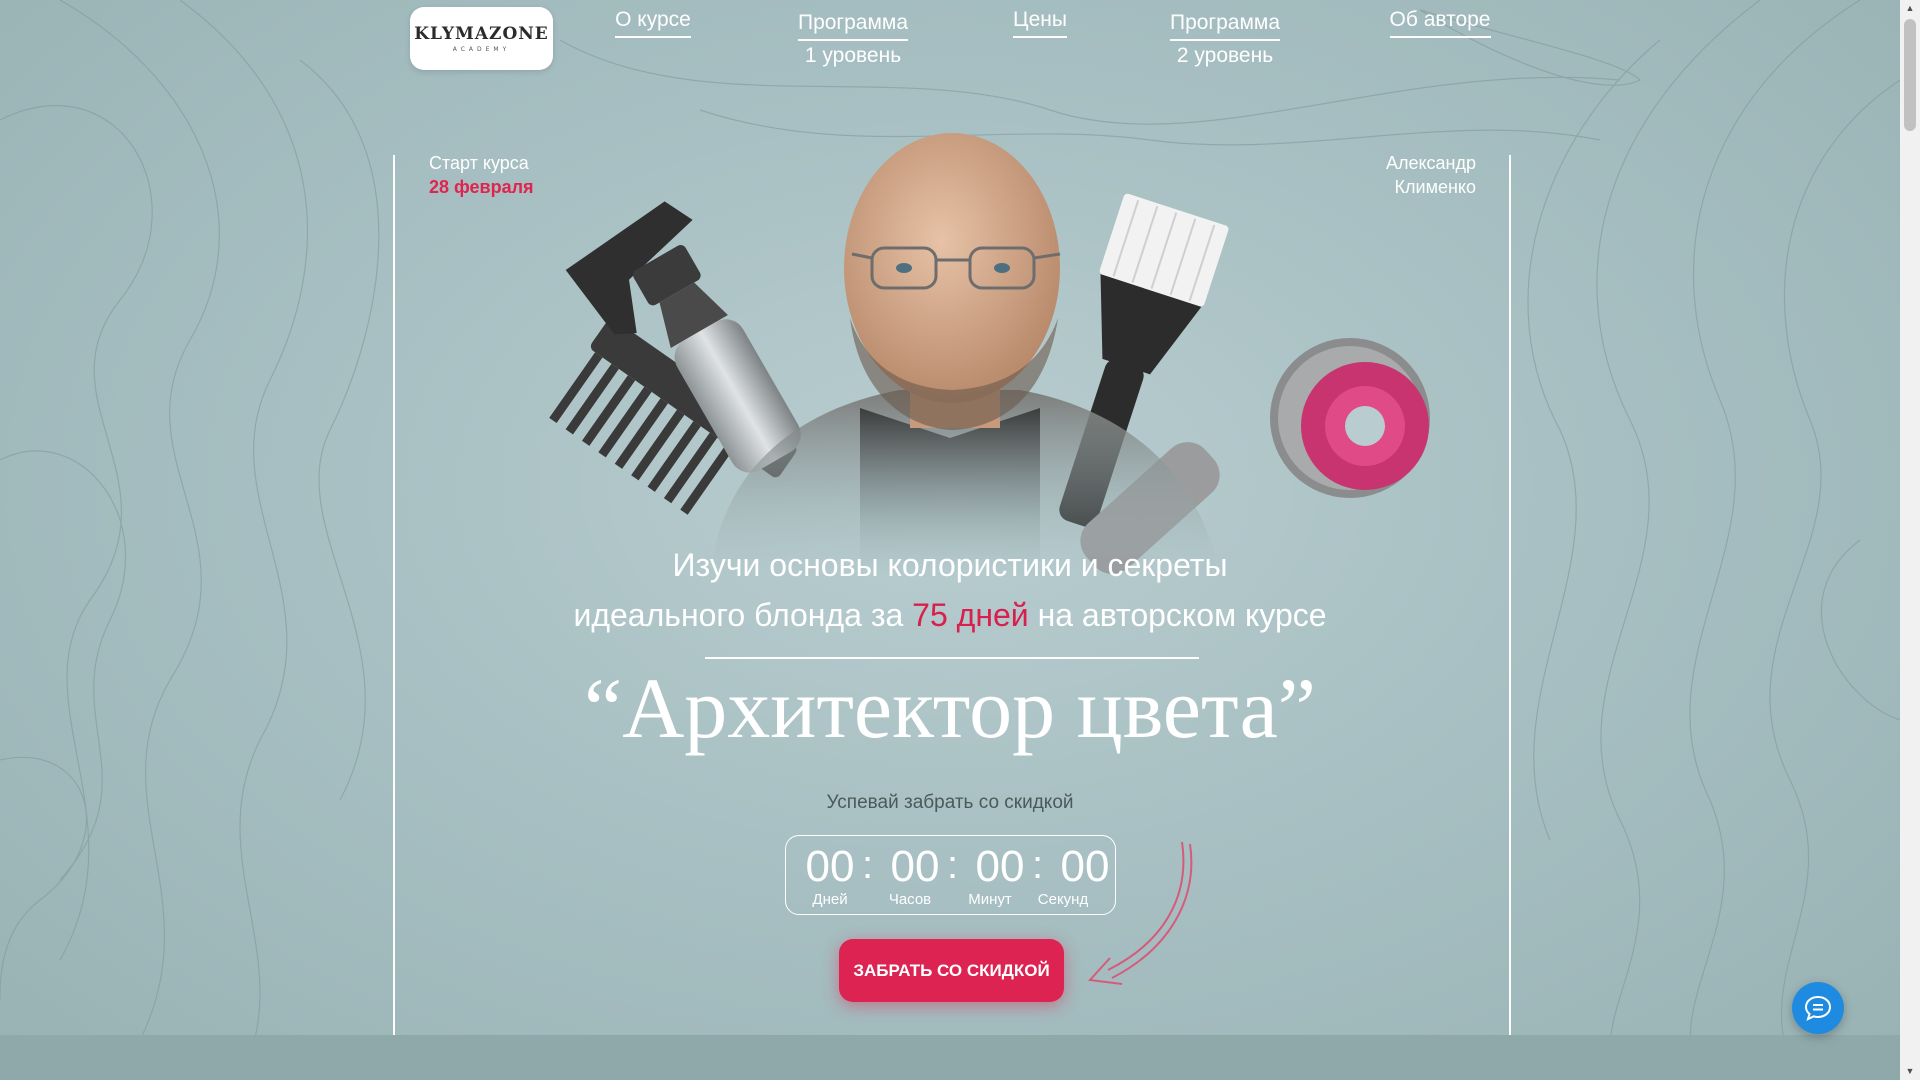 The height and width of the screenshot is (1080, 1920). I want to click on nav-prices: Цены, so click(1040, 21).